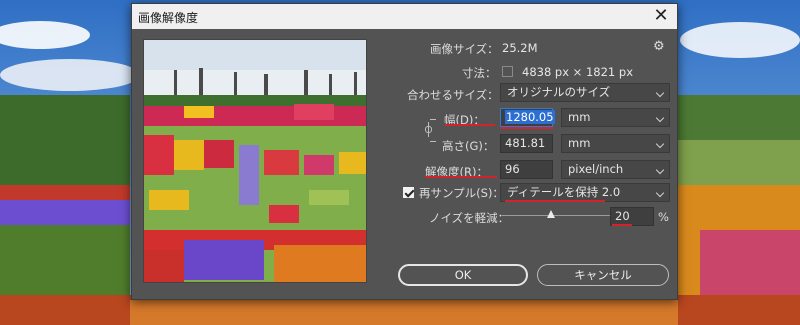 Image resolution: width=800 pixels, height=325 pixels. I want to click on link-icon, so click(429, 129).